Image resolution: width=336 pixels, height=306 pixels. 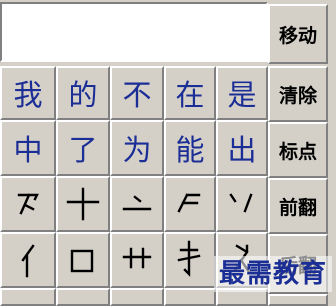 I want to click on candidate-char: 的, so click(x=83, y=95).